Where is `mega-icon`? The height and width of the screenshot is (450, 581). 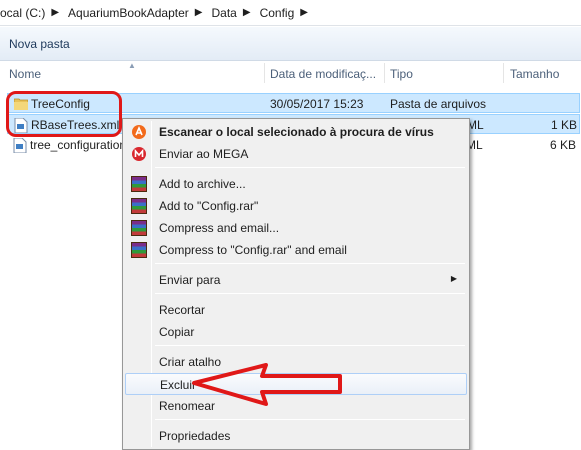 mega-icon is located at coordinates (139, 154).